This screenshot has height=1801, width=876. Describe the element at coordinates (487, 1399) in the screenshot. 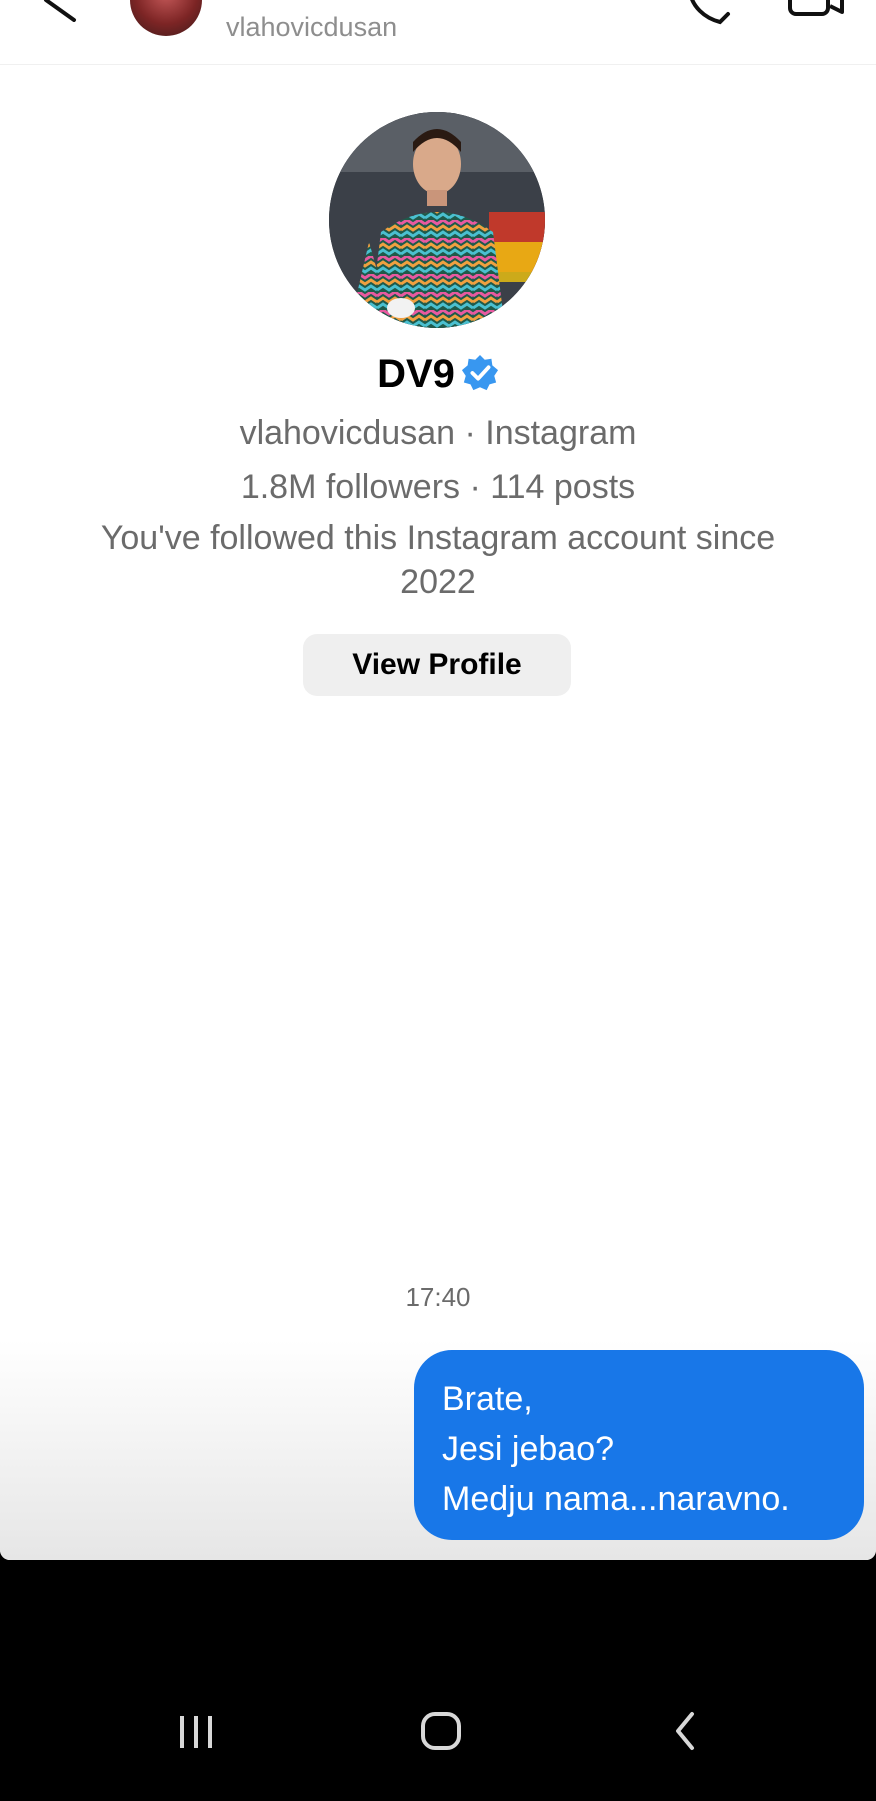

I see `message-line-1: Brate,` at that location.